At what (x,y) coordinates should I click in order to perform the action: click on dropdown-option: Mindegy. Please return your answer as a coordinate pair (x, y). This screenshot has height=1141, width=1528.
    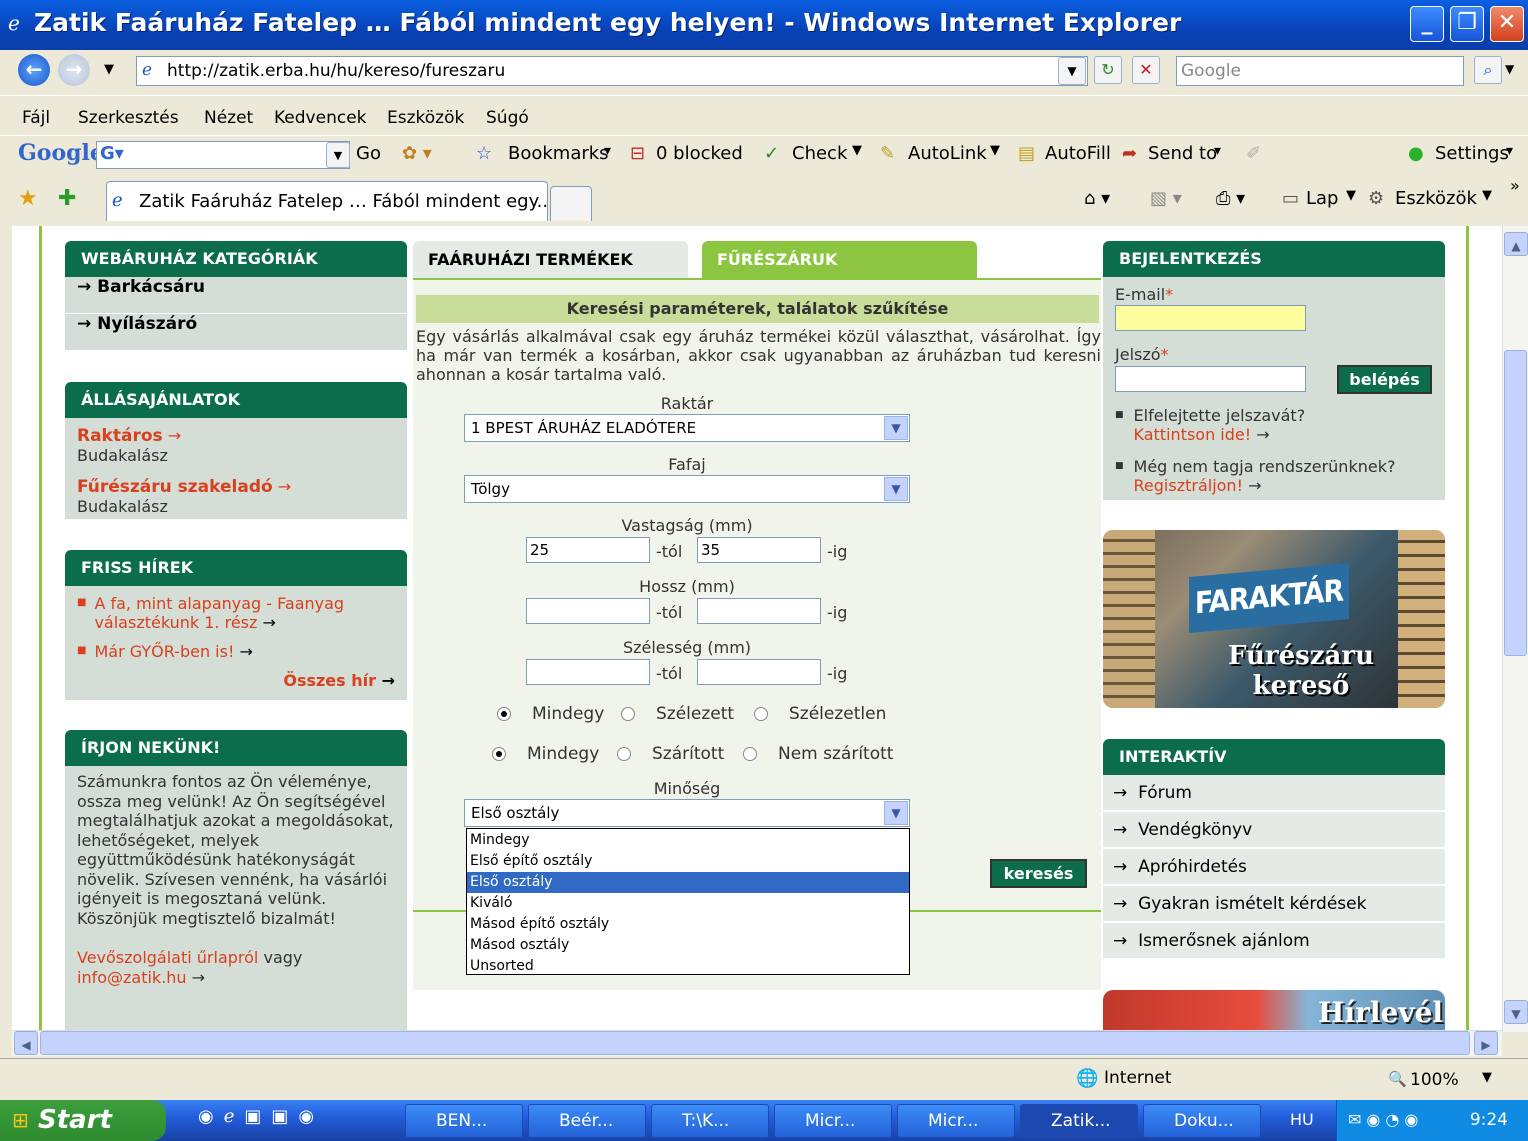
    Looking at the image, I should click on (688, 840).